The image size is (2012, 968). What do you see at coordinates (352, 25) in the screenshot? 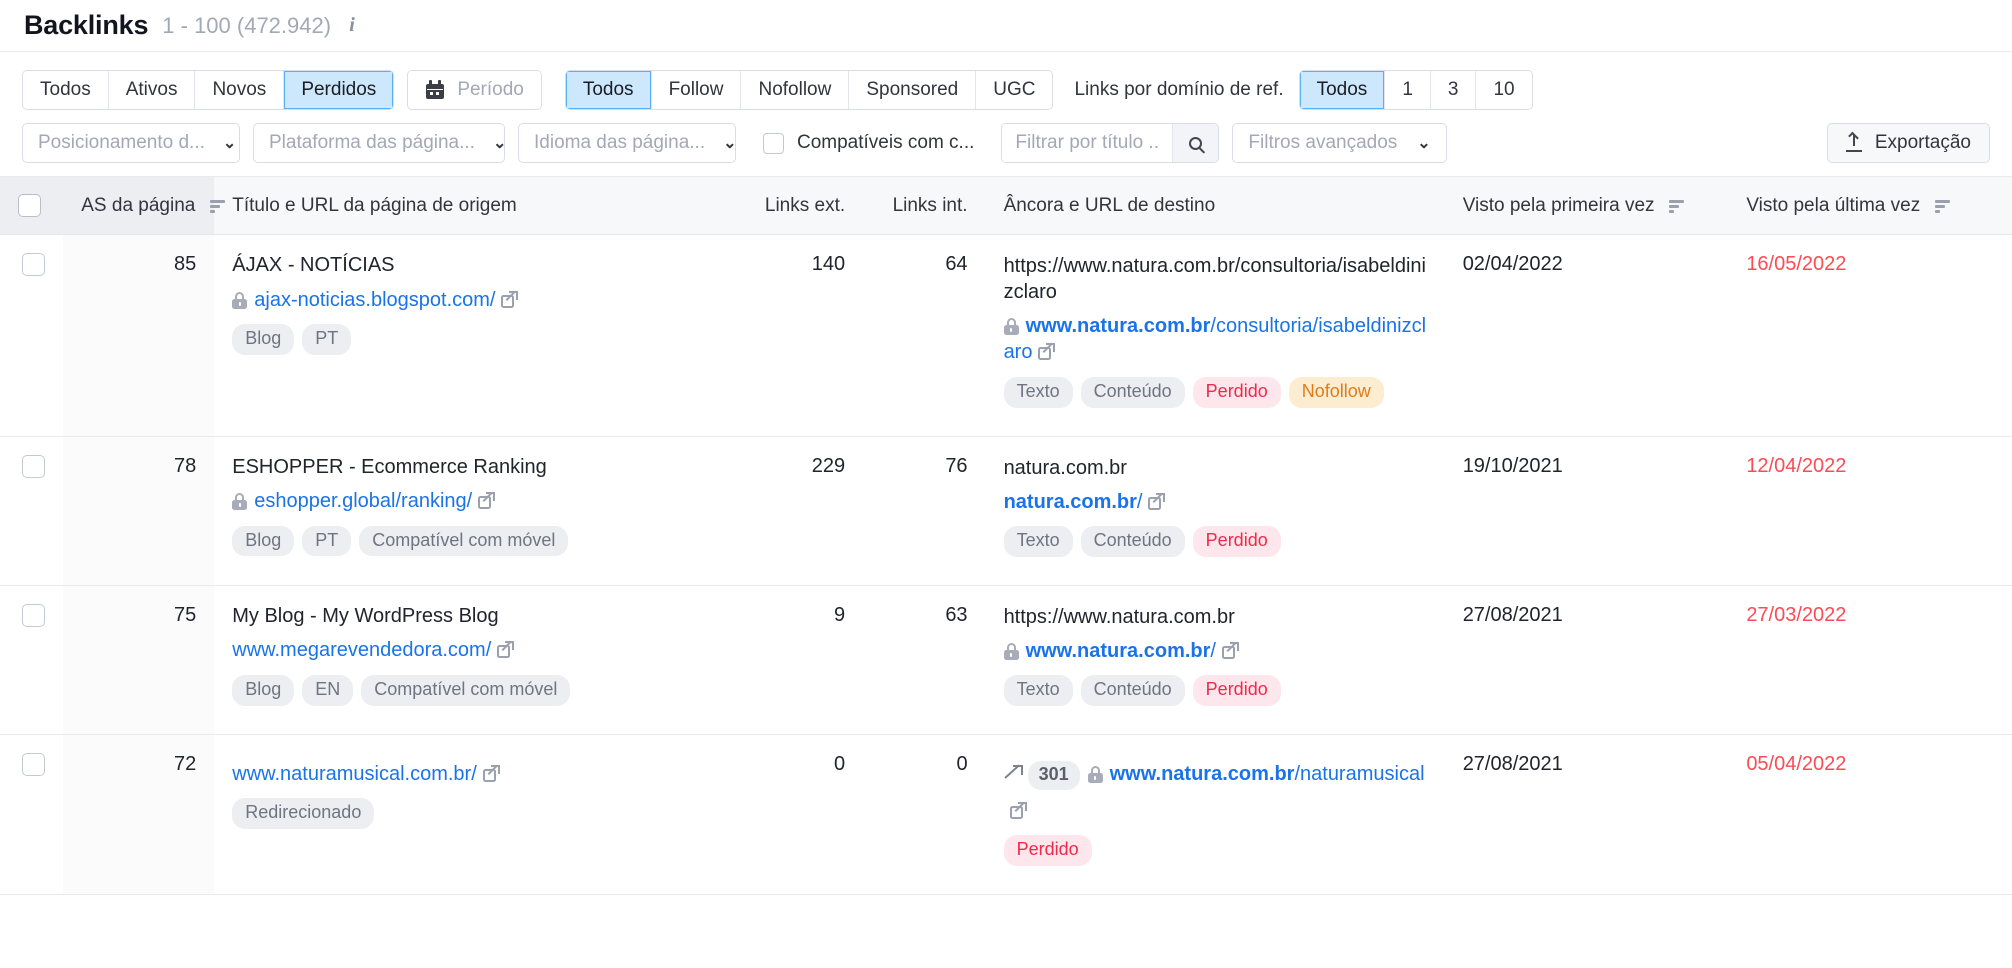
I see `info-icon: i` at bounding box center [352, 25].